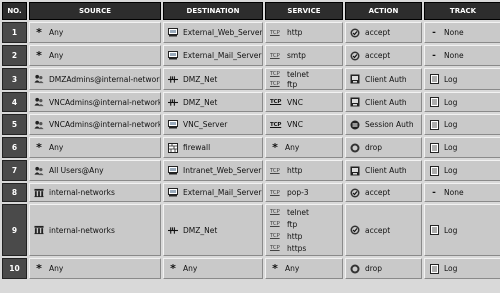 The height and width of the screenshot is (293, 500). I want to click on source-cell: DMZAdmins@internal-networks, so click(95, 79).